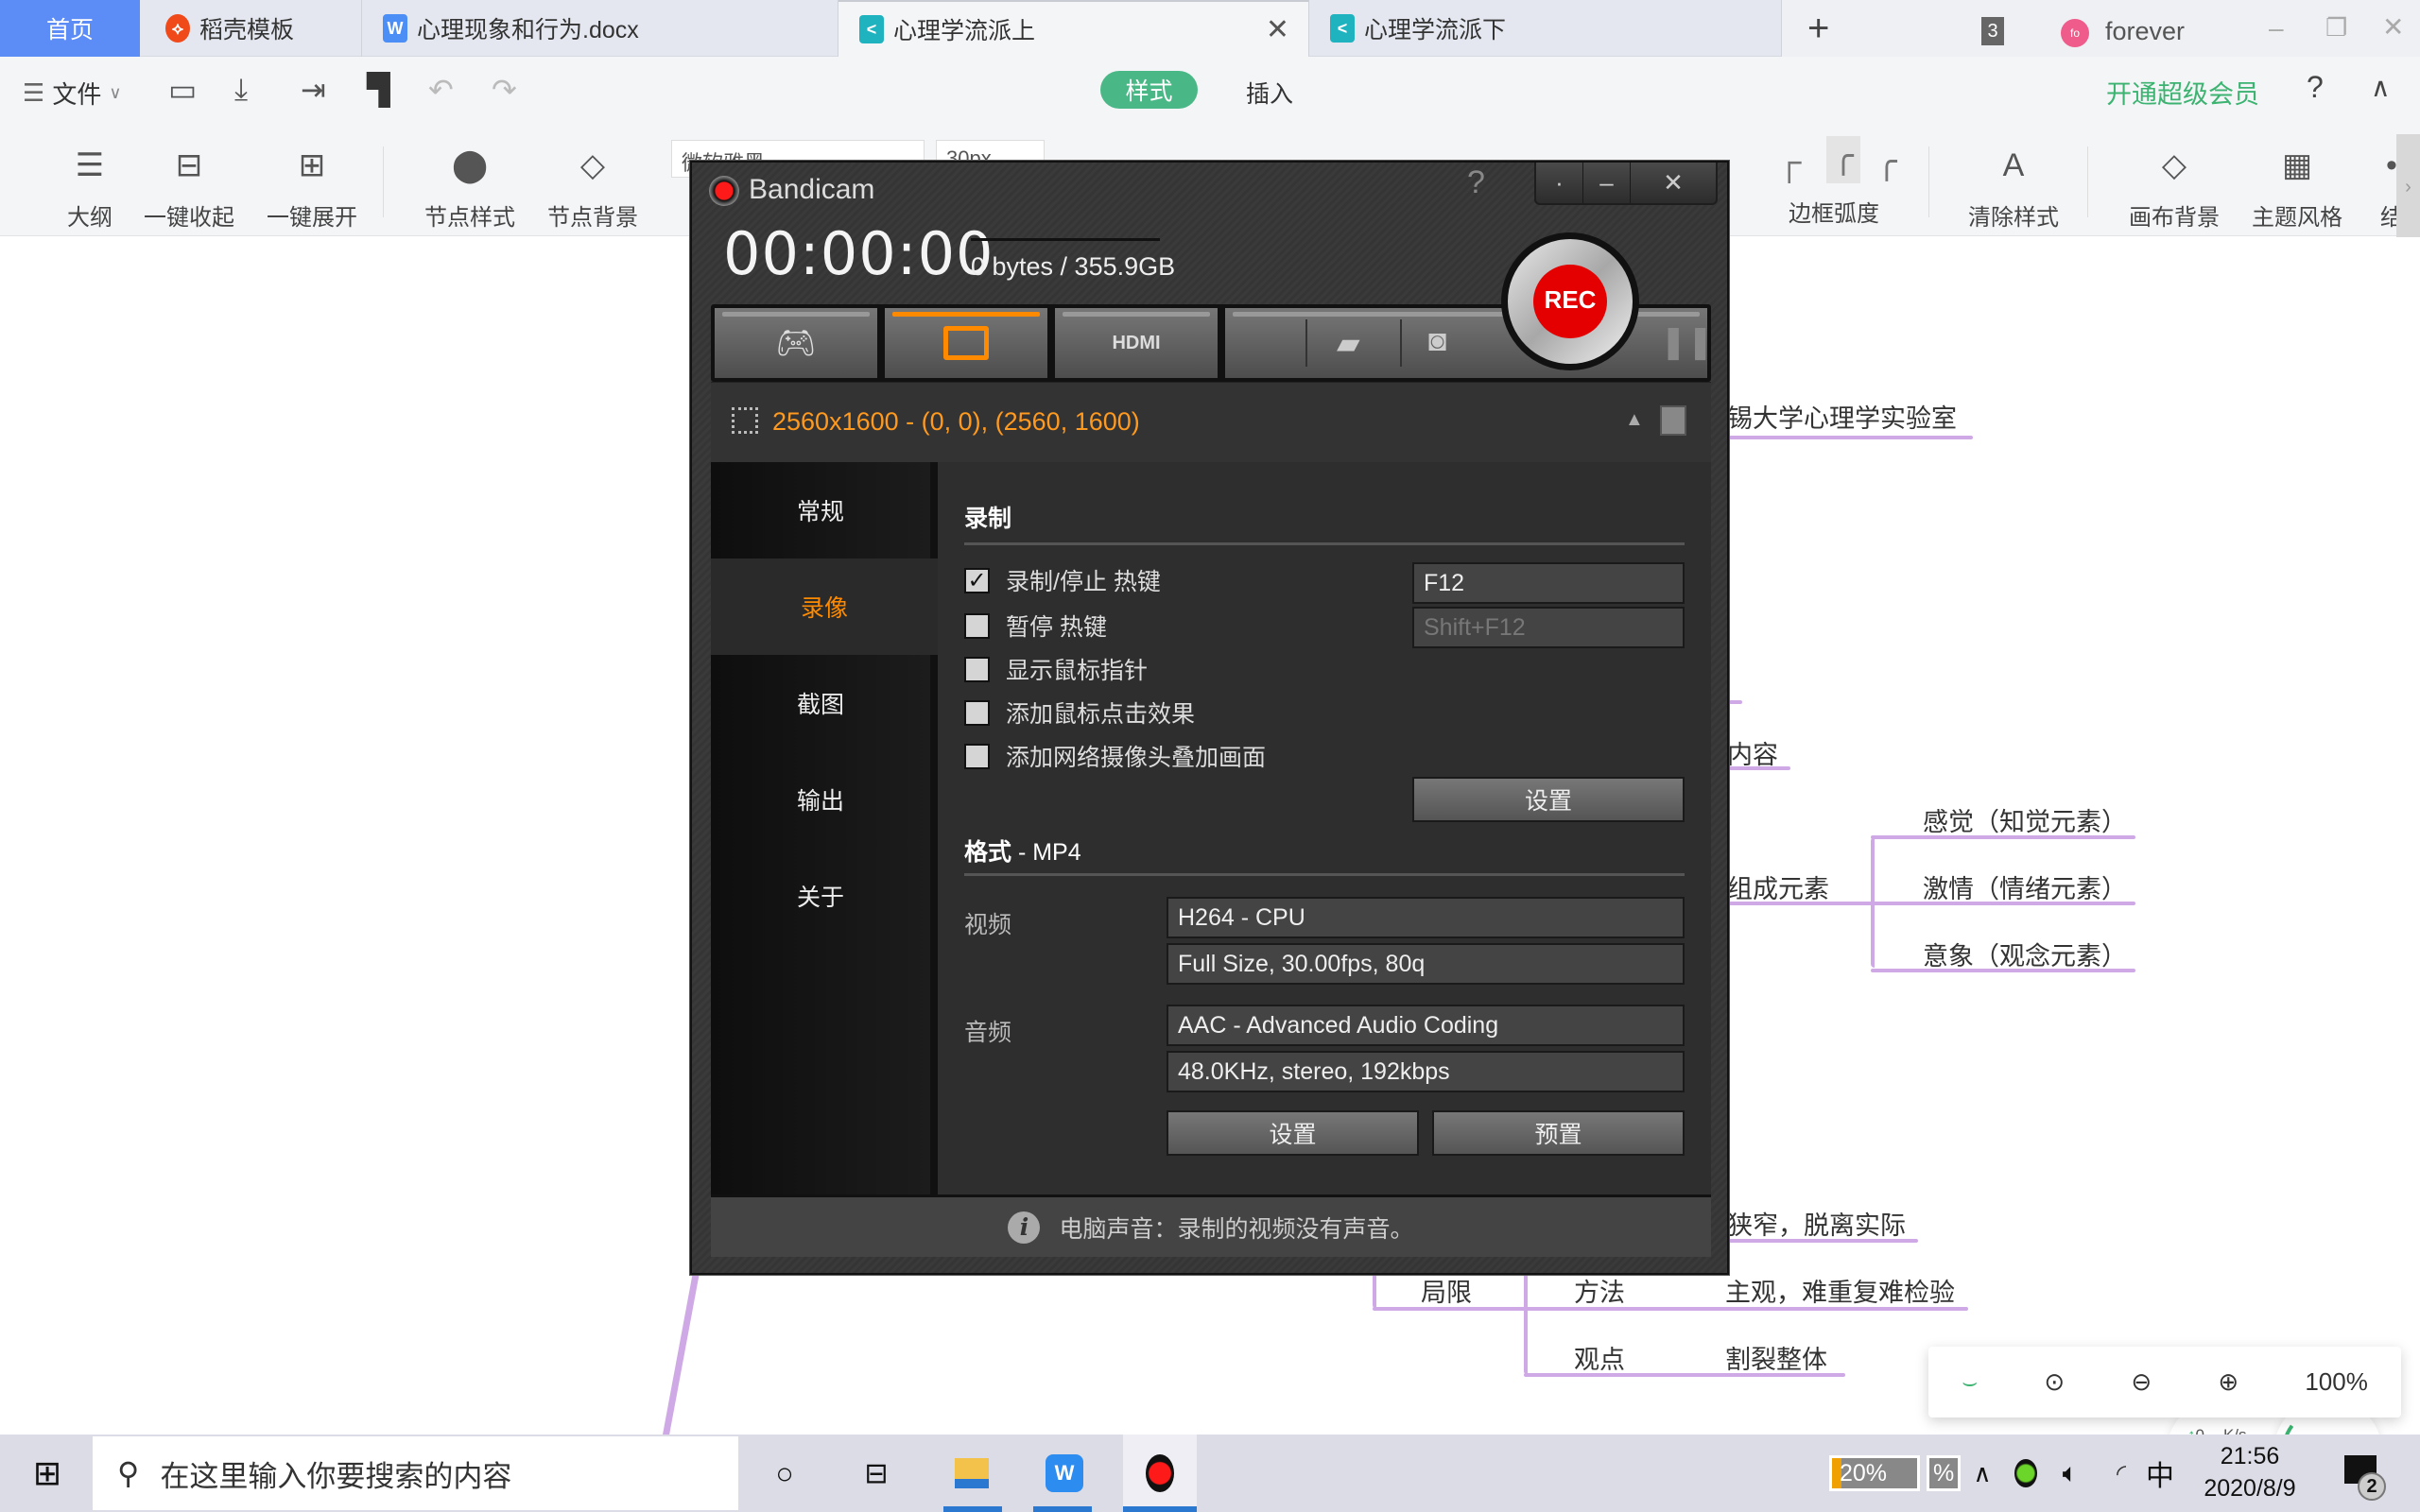  Describe the element at coordinates (1559, 183) in the screenshot. I see `mini-mode-icon: ·` at that location.